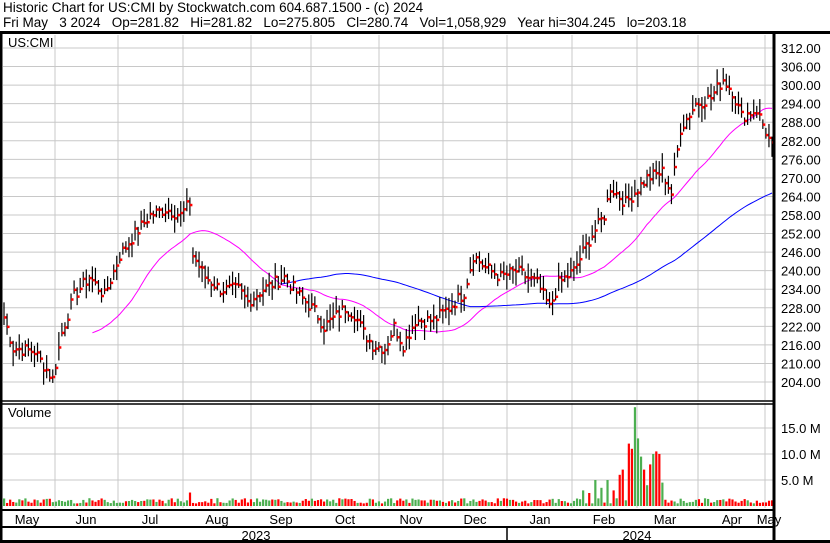  What do you see at coordinates (769, 519) in the screenshot?
I see `month-label: May` at bounding box center [769, 519].